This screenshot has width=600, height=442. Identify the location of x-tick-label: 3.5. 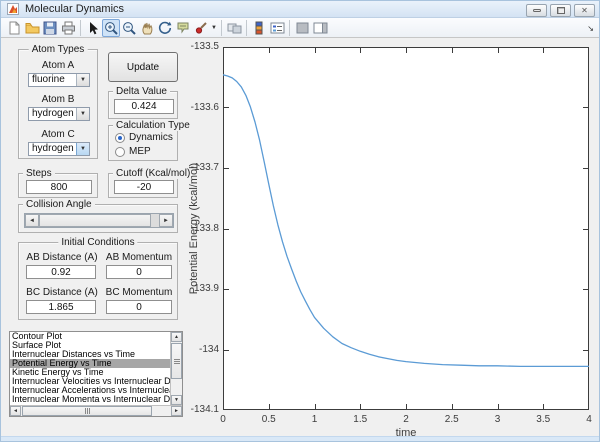
(543, 419).